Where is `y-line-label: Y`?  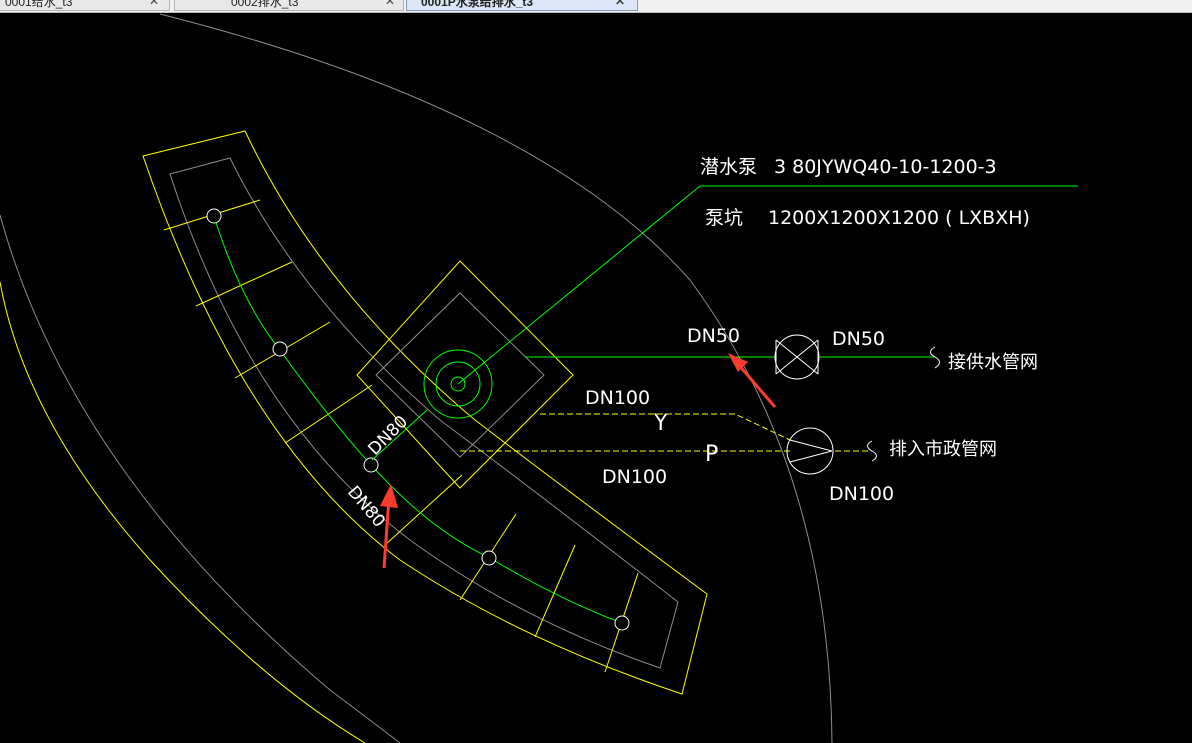
y-line-label: Y is located at coordinates (660, 423).